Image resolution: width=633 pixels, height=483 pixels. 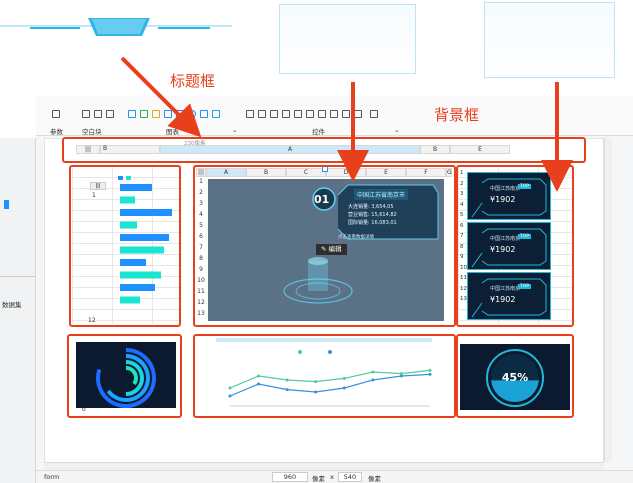 What do you see at coordinates (161, 97) in the screenshot?
I see `title-frame-arrow` at bounding box center [161, 97].